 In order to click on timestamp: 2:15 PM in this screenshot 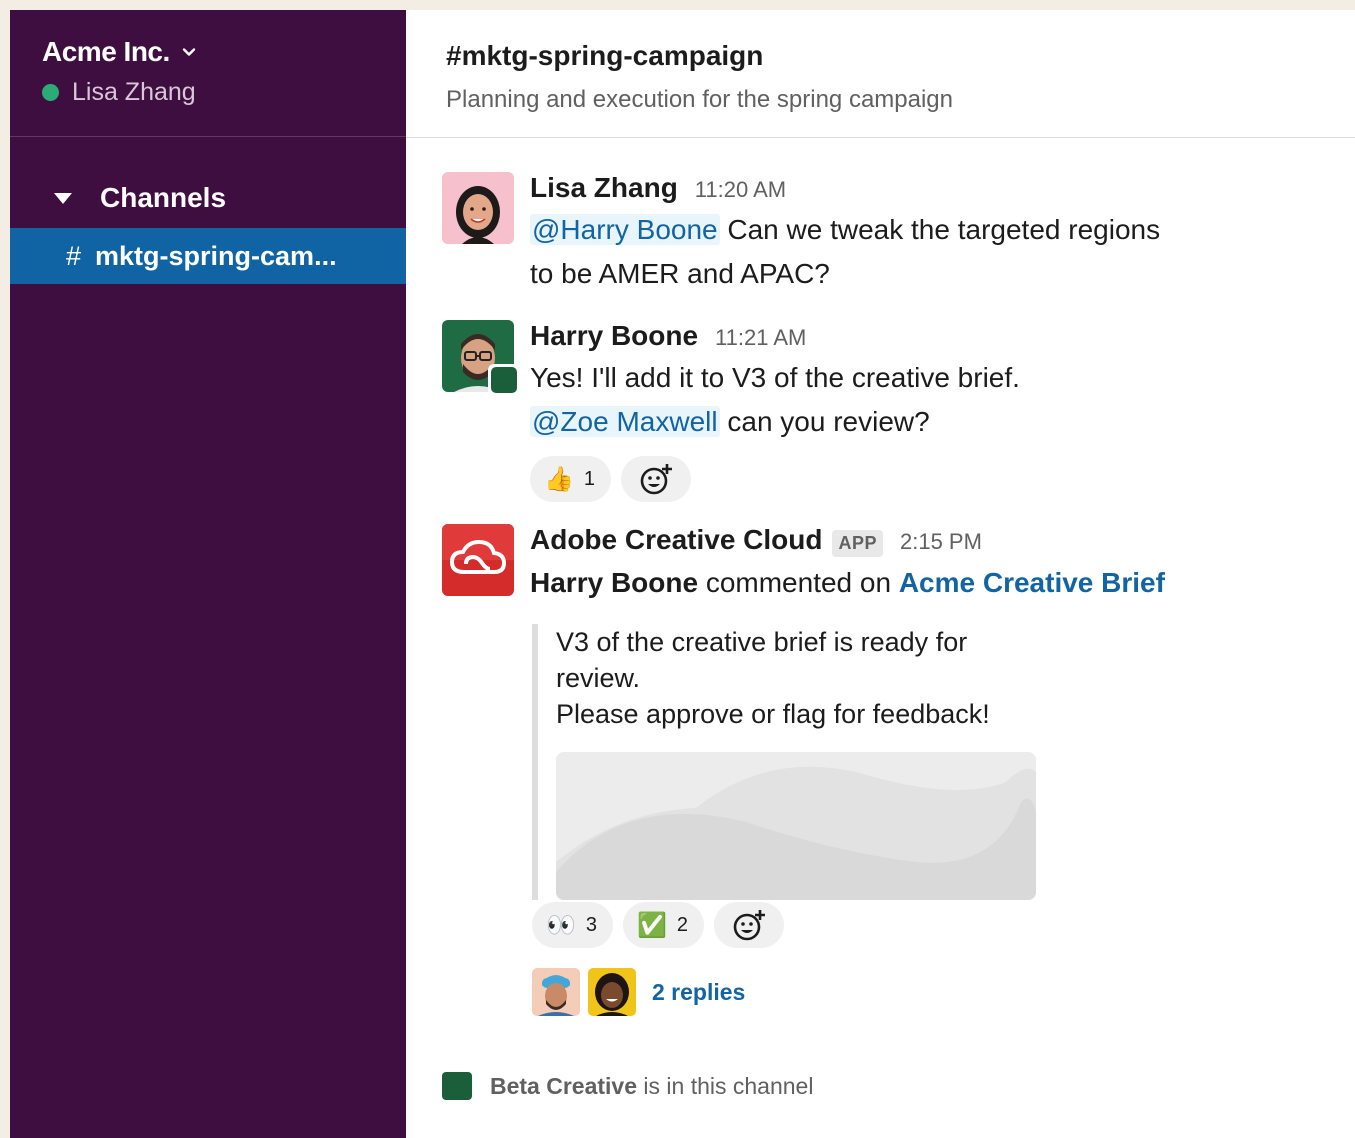, I will do `click(941, 542)`.